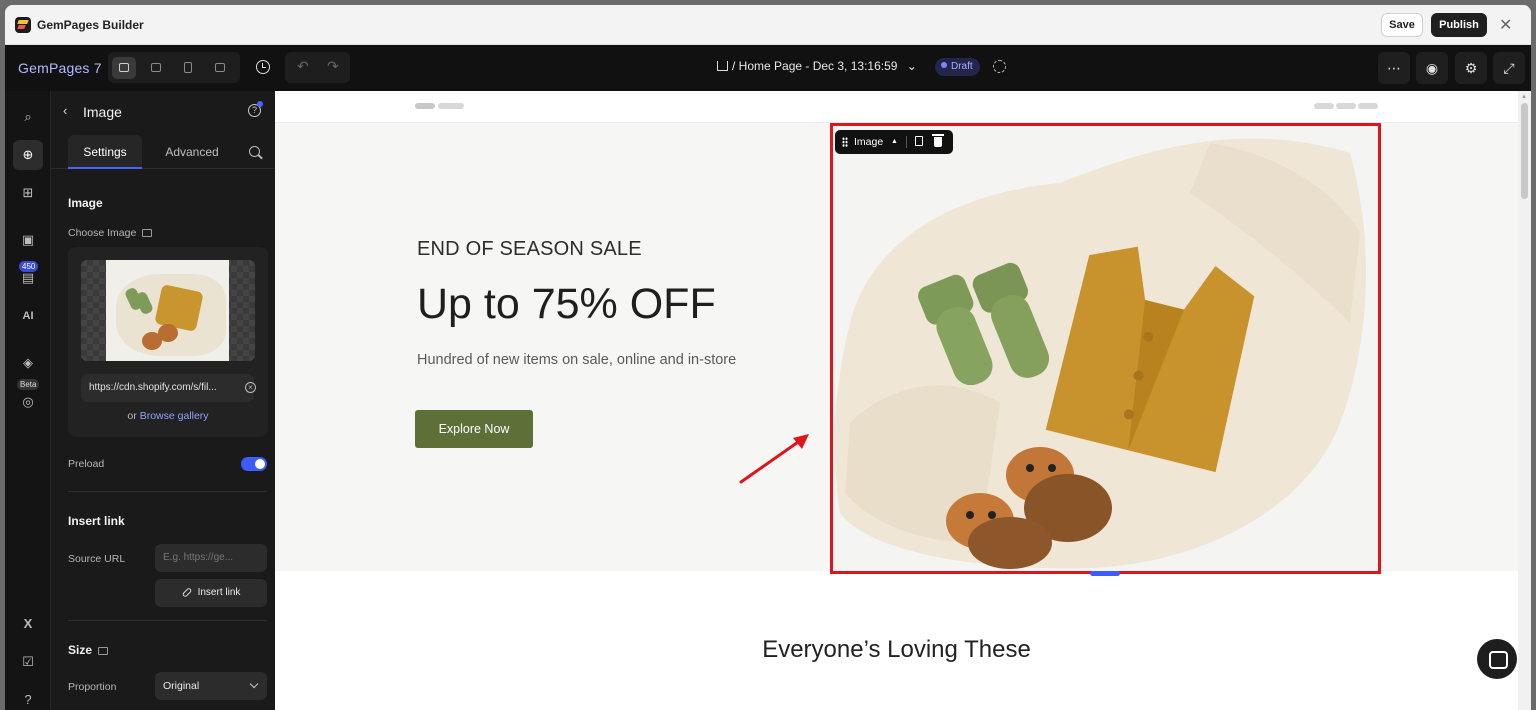  What do you see at coordinates (911, 66) in the screenshot?
I see `chevron-down-icon: ⌄` at bounding box center [911, 66].